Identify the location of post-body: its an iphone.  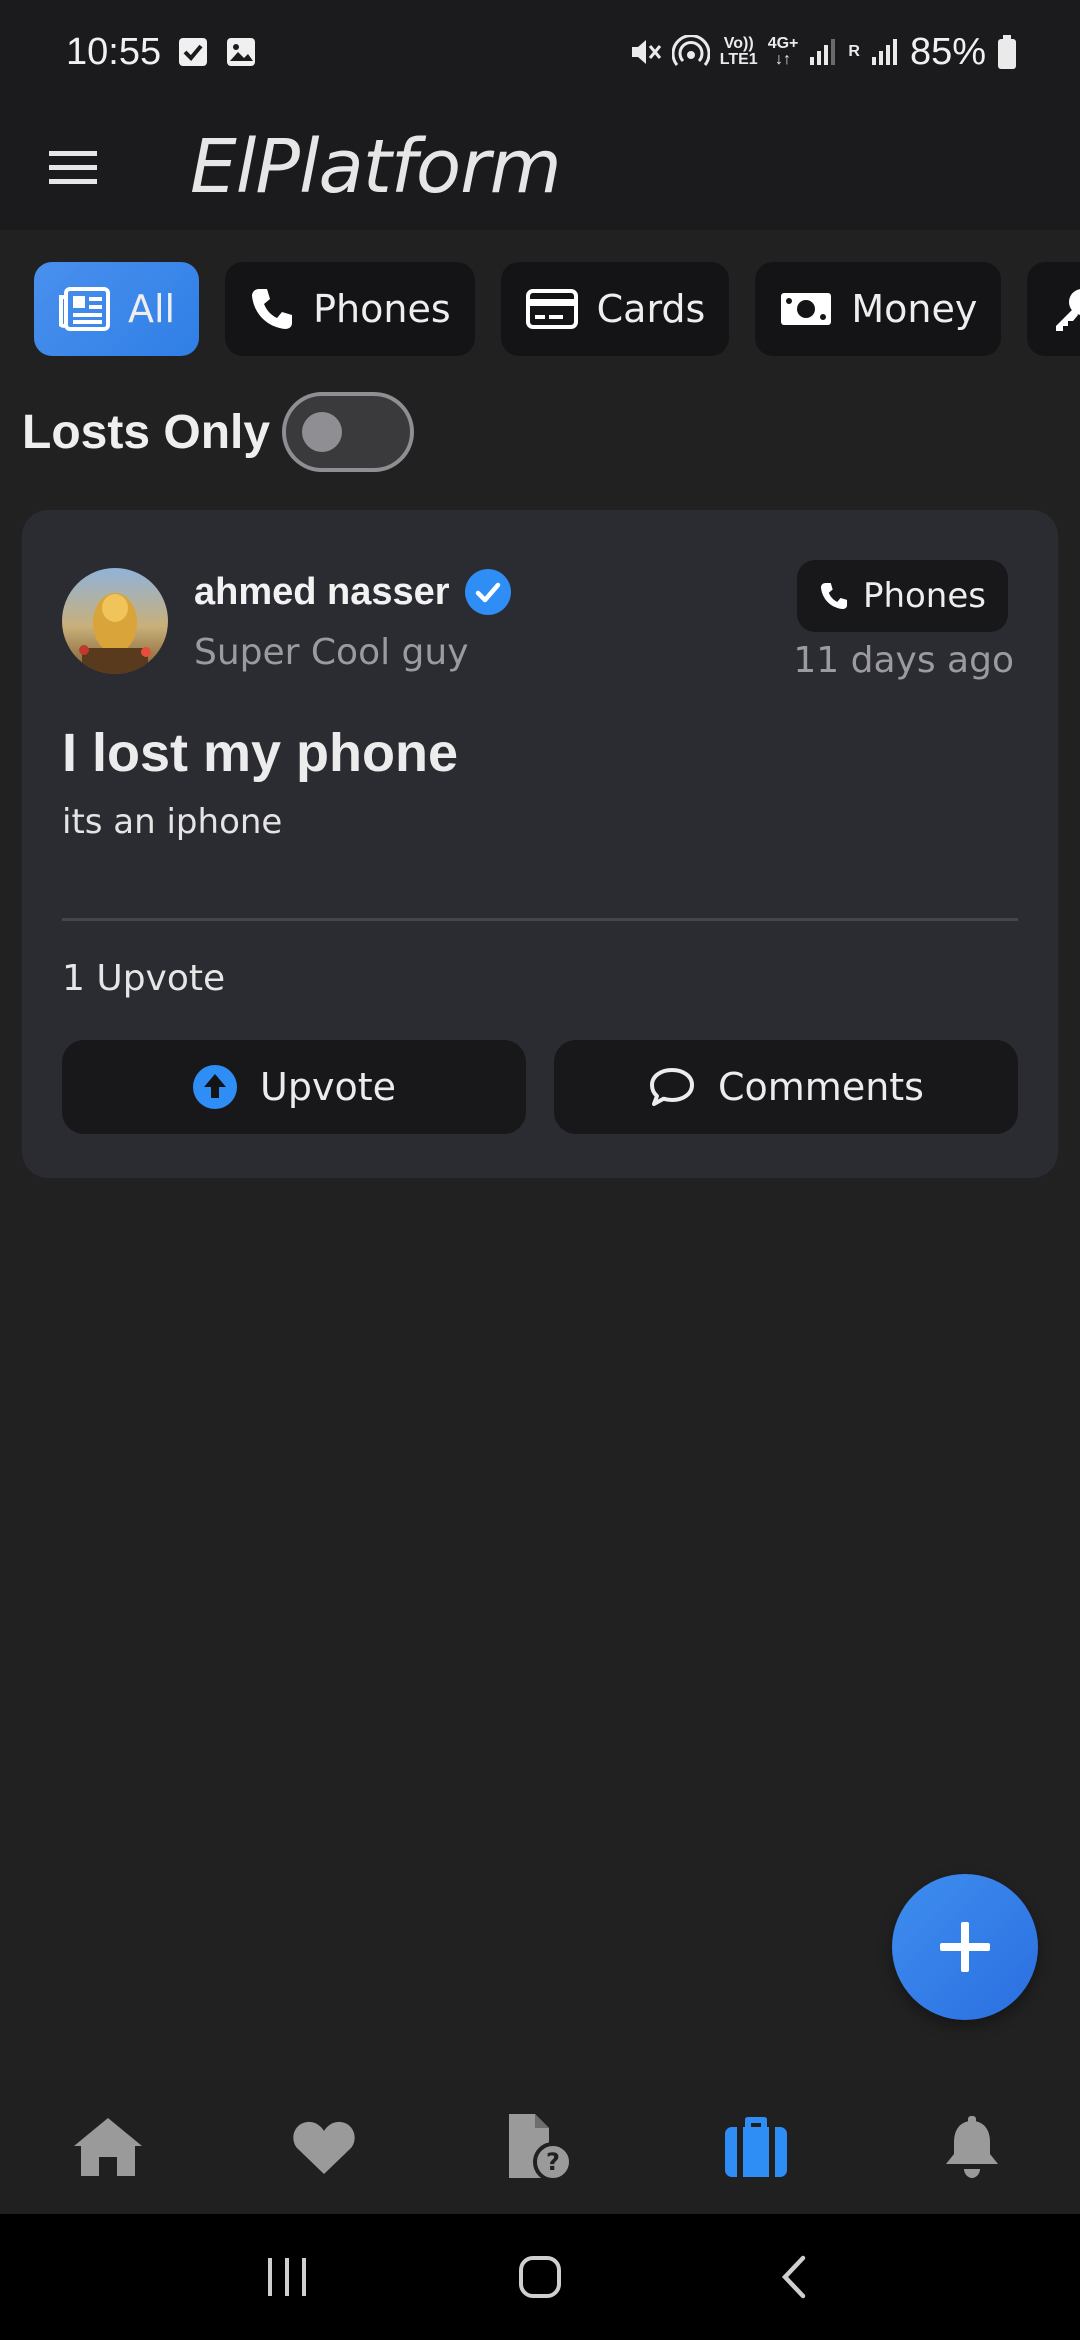
(172, 822).